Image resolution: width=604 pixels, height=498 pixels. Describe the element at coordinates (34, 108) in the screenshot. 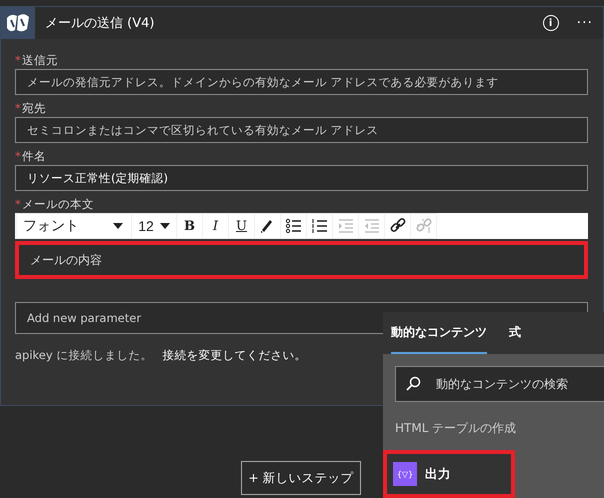

I see `field-label: 宛先` at that location.